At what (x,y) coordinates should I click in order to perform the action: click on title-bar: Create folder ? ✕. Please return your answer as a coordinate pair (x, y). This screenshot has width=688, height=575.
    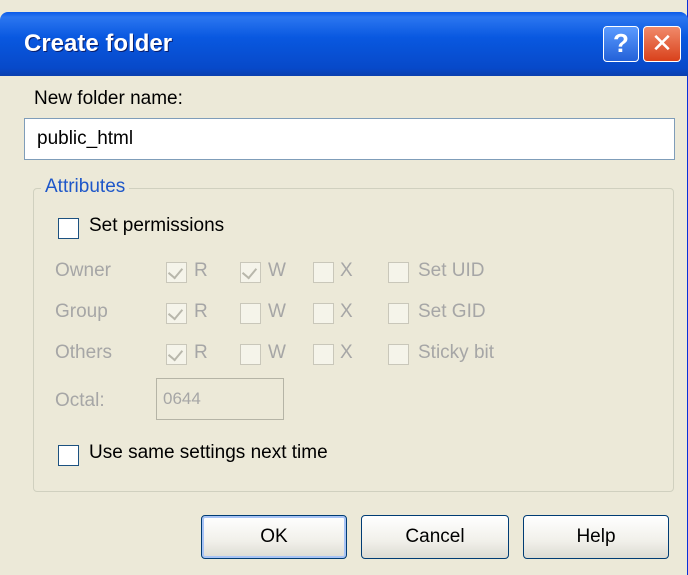
    Looking at the image, I should click on (344, 44).